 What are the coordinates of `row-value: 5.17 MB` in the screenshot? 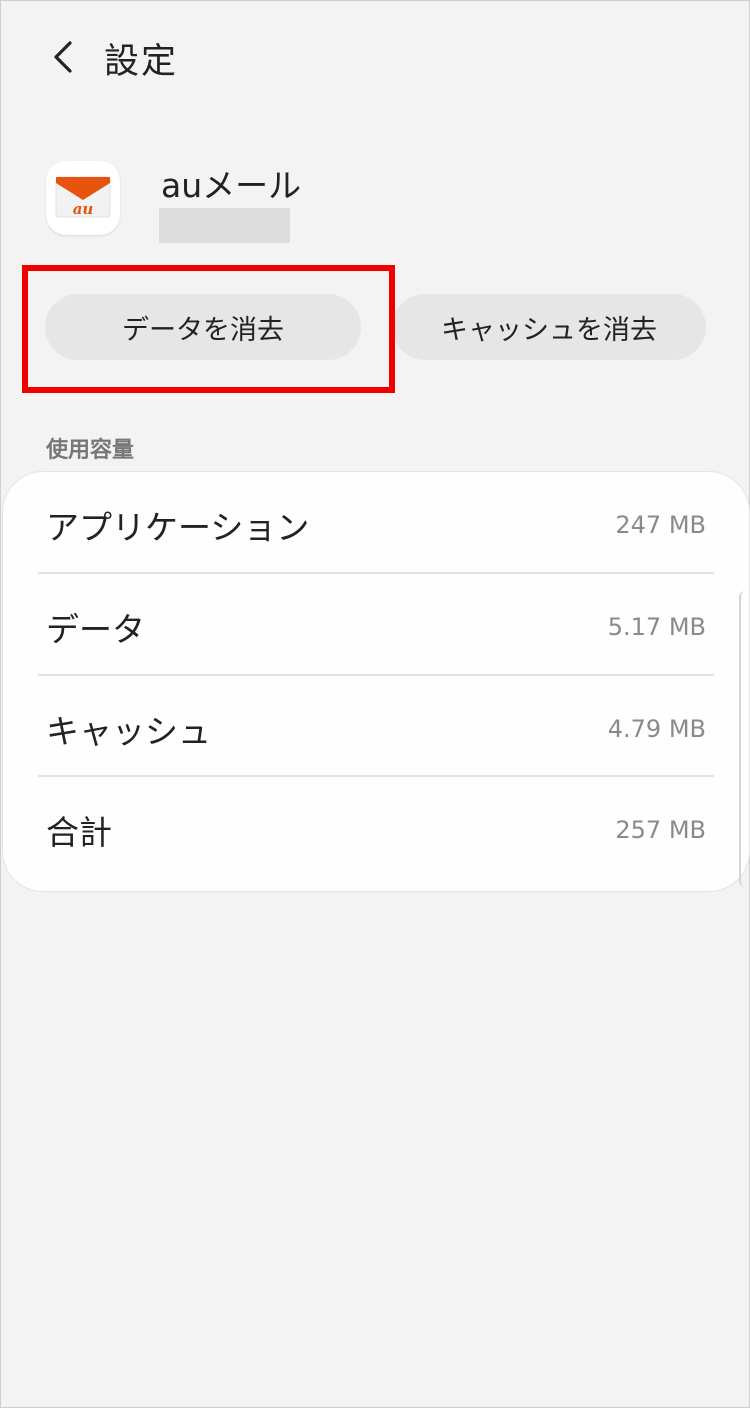 It's located at (656, 626).